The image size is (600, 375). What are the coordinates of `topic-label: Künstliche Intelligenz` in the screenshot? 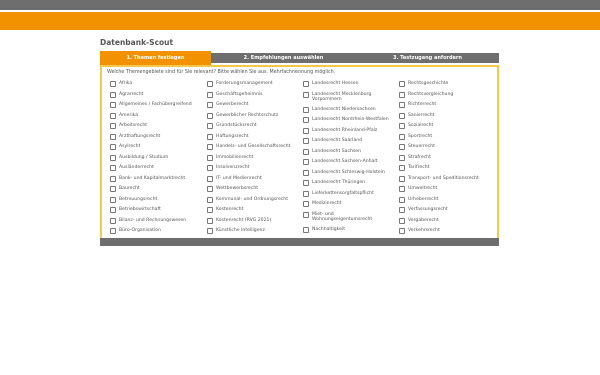 It's located at (240, 231).